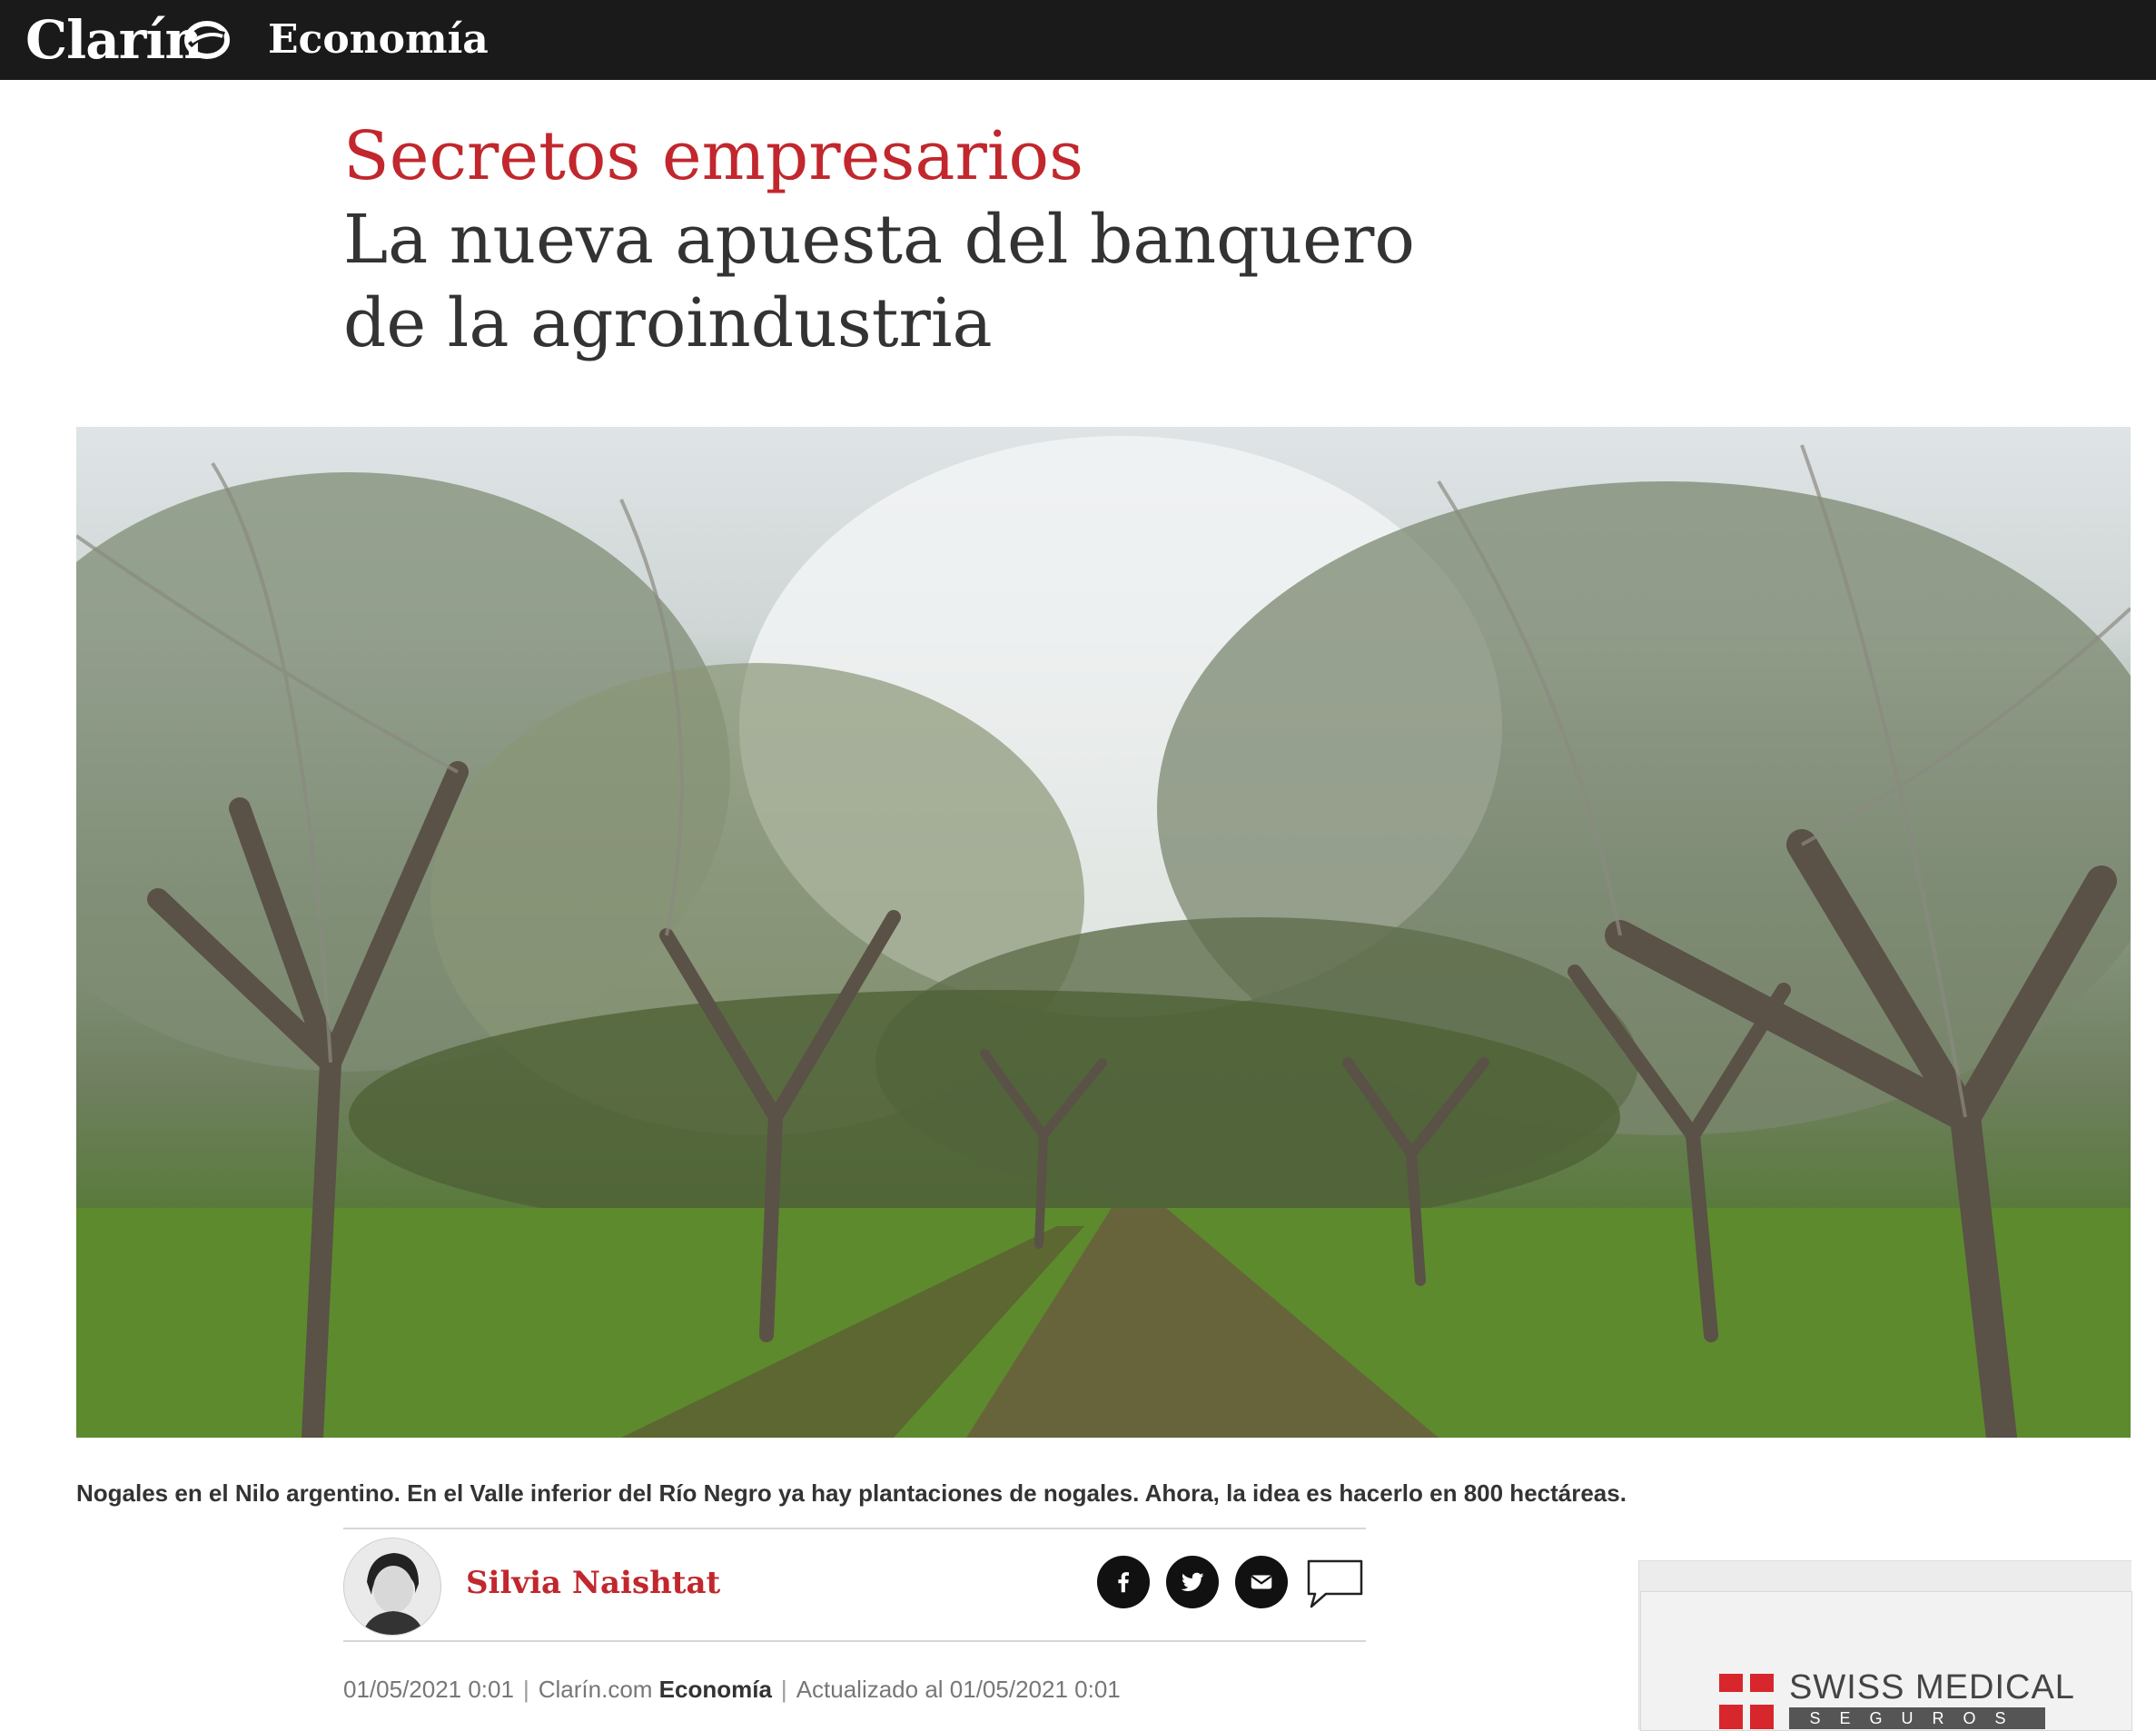  What do you see at coordinates (378, 40) in the screenshot?
I see `section-link-economia: Economía` at bounding box center [378, 40].